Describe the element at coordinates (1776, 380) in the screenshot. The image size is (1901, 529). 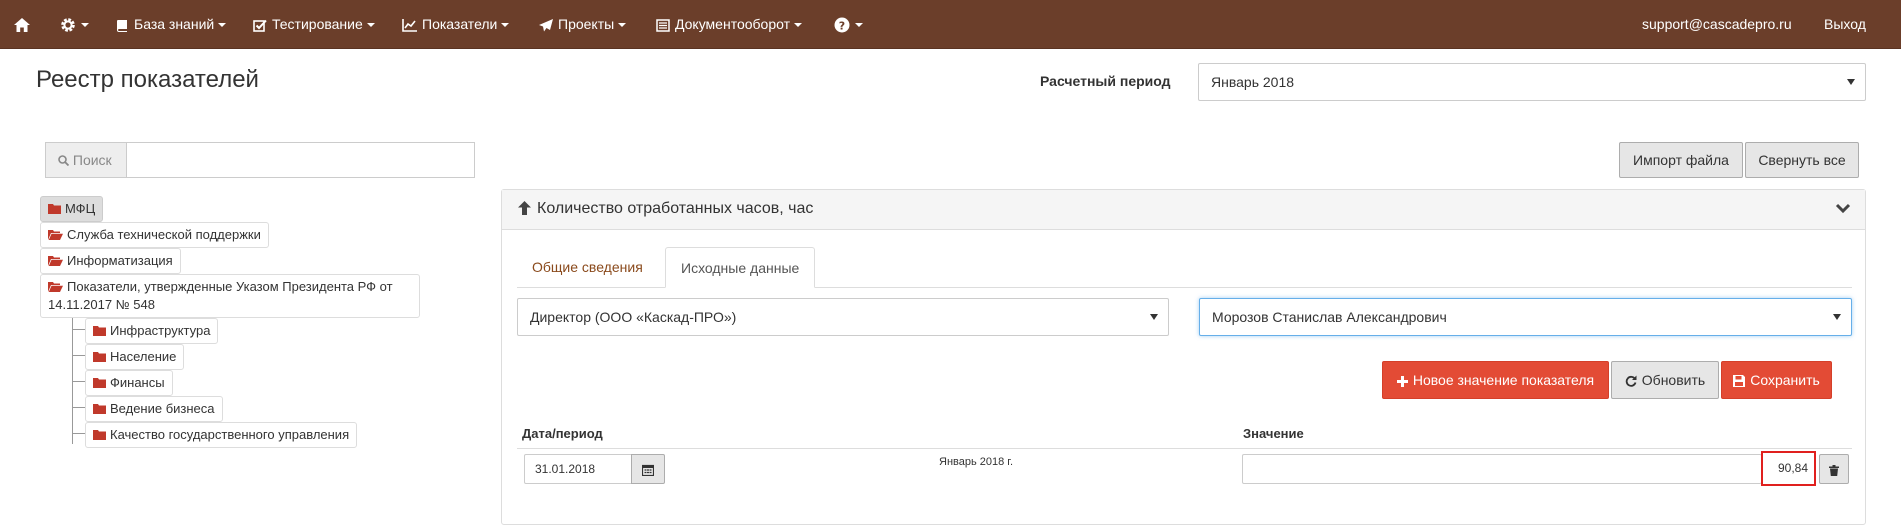
I see `save-button: Сохранить` at that location.